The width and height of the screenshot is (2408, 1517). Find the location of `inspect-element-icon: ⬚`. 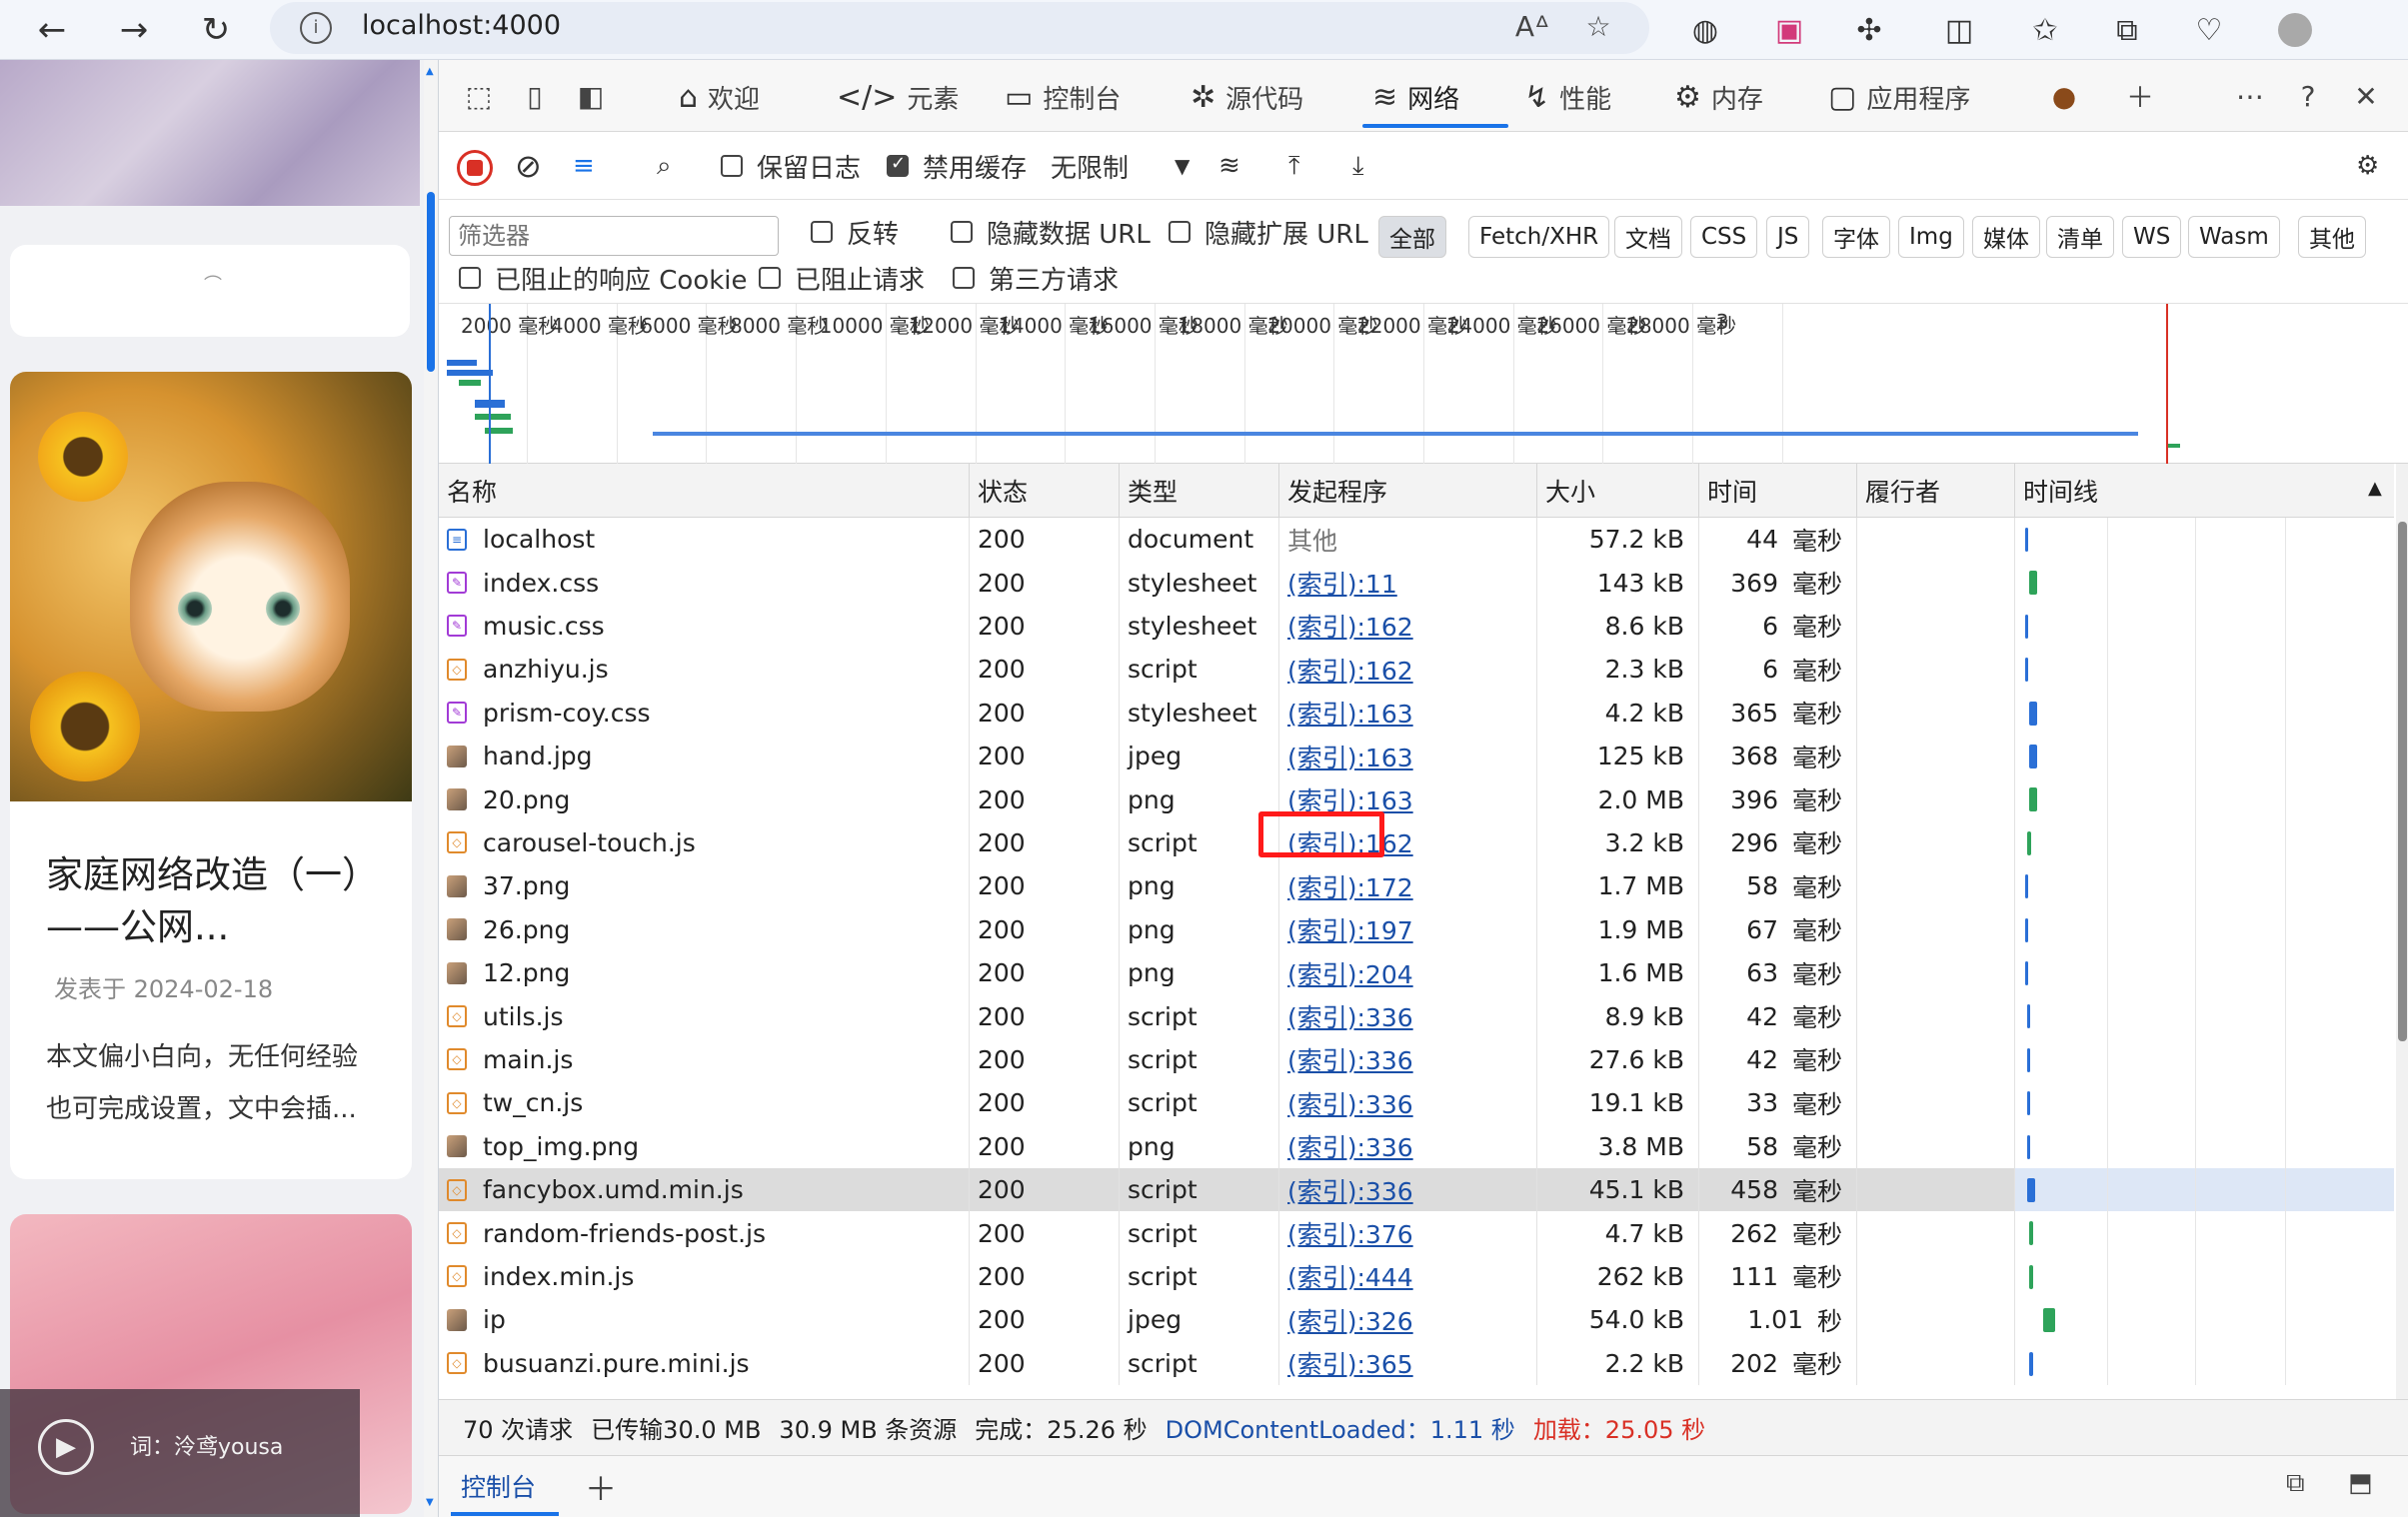

inspect-element-icon: ⬚ is located at coordinates (479, 96).